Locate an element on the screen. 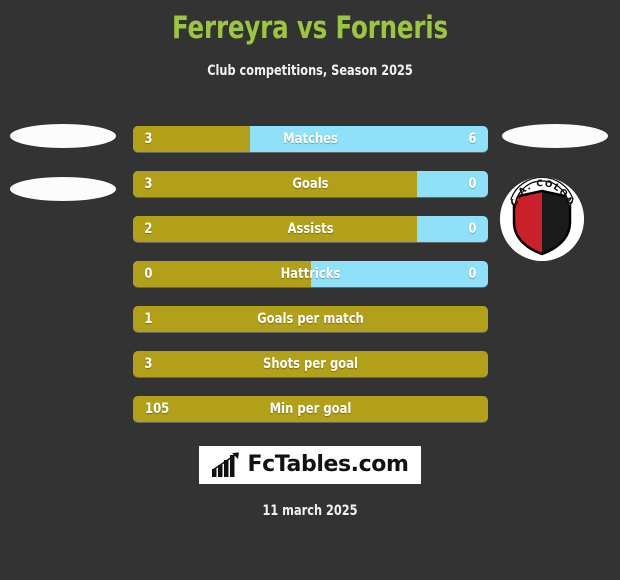 This screenshot has width=620, height=580. stat-row-goals: 3 Goals 0 is located at coordinates (310, 184).